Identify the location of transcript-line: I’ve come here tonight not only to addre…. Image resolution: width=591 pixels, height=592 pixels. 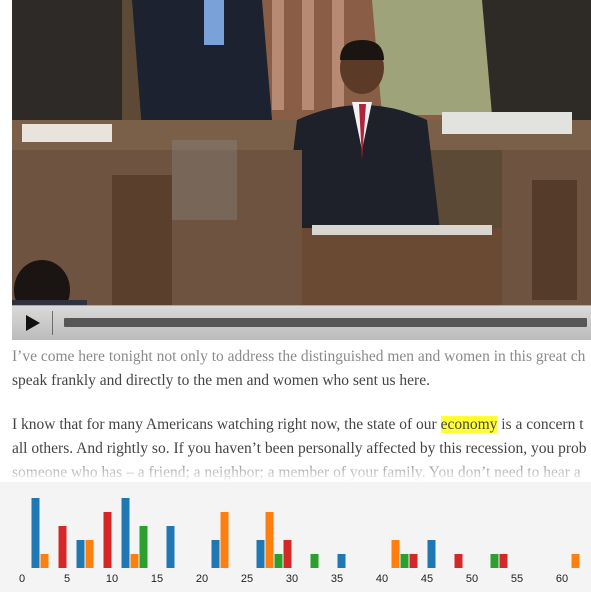
(299, 356).